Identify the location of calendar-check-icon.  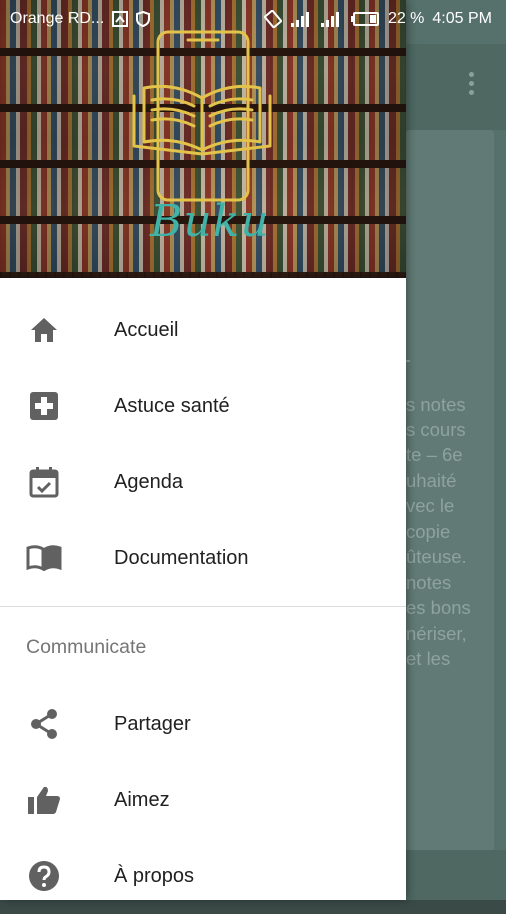
(44, 482).